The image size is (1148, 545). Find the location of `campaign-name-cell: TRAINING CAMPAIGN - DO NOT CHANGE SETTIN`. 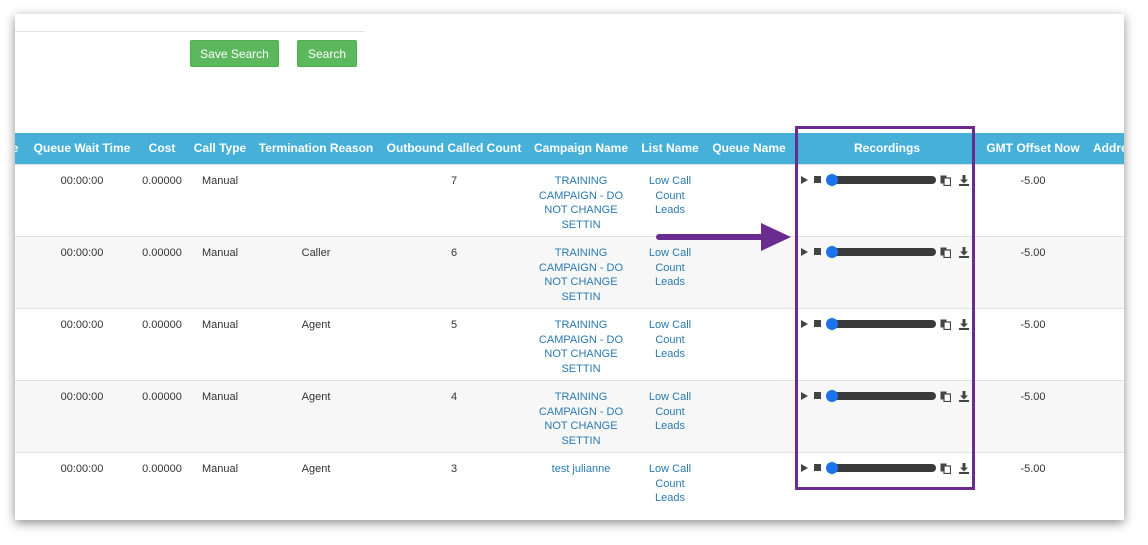

campaign-name-cell: TRAINING CAMPAIGN - DO NOT CHANGE SETTIN is located at coordinates (581, 275).